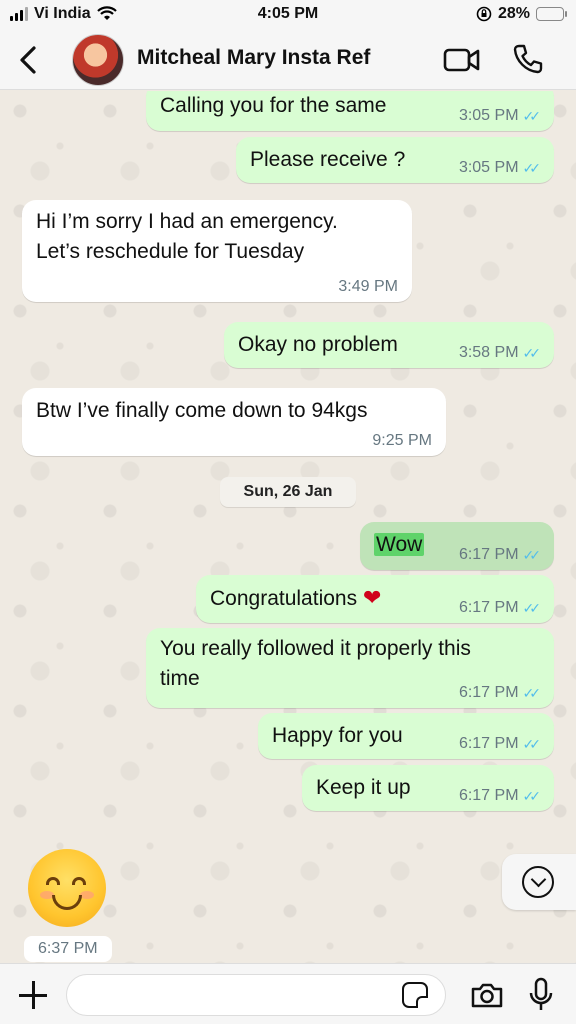  I want to click on message-text: Calling you for the same, so click(273, 105).